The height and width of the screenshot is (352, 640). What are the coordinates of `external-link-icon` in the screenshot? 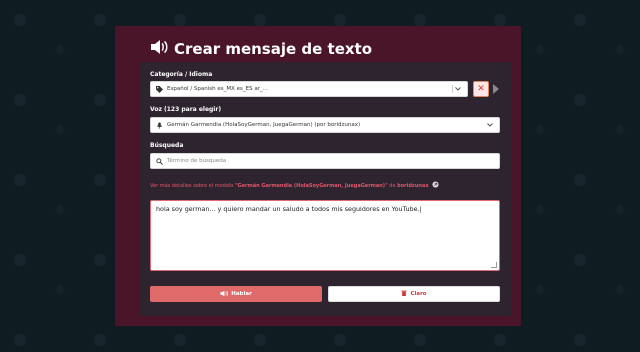 It's located at (435, 185).